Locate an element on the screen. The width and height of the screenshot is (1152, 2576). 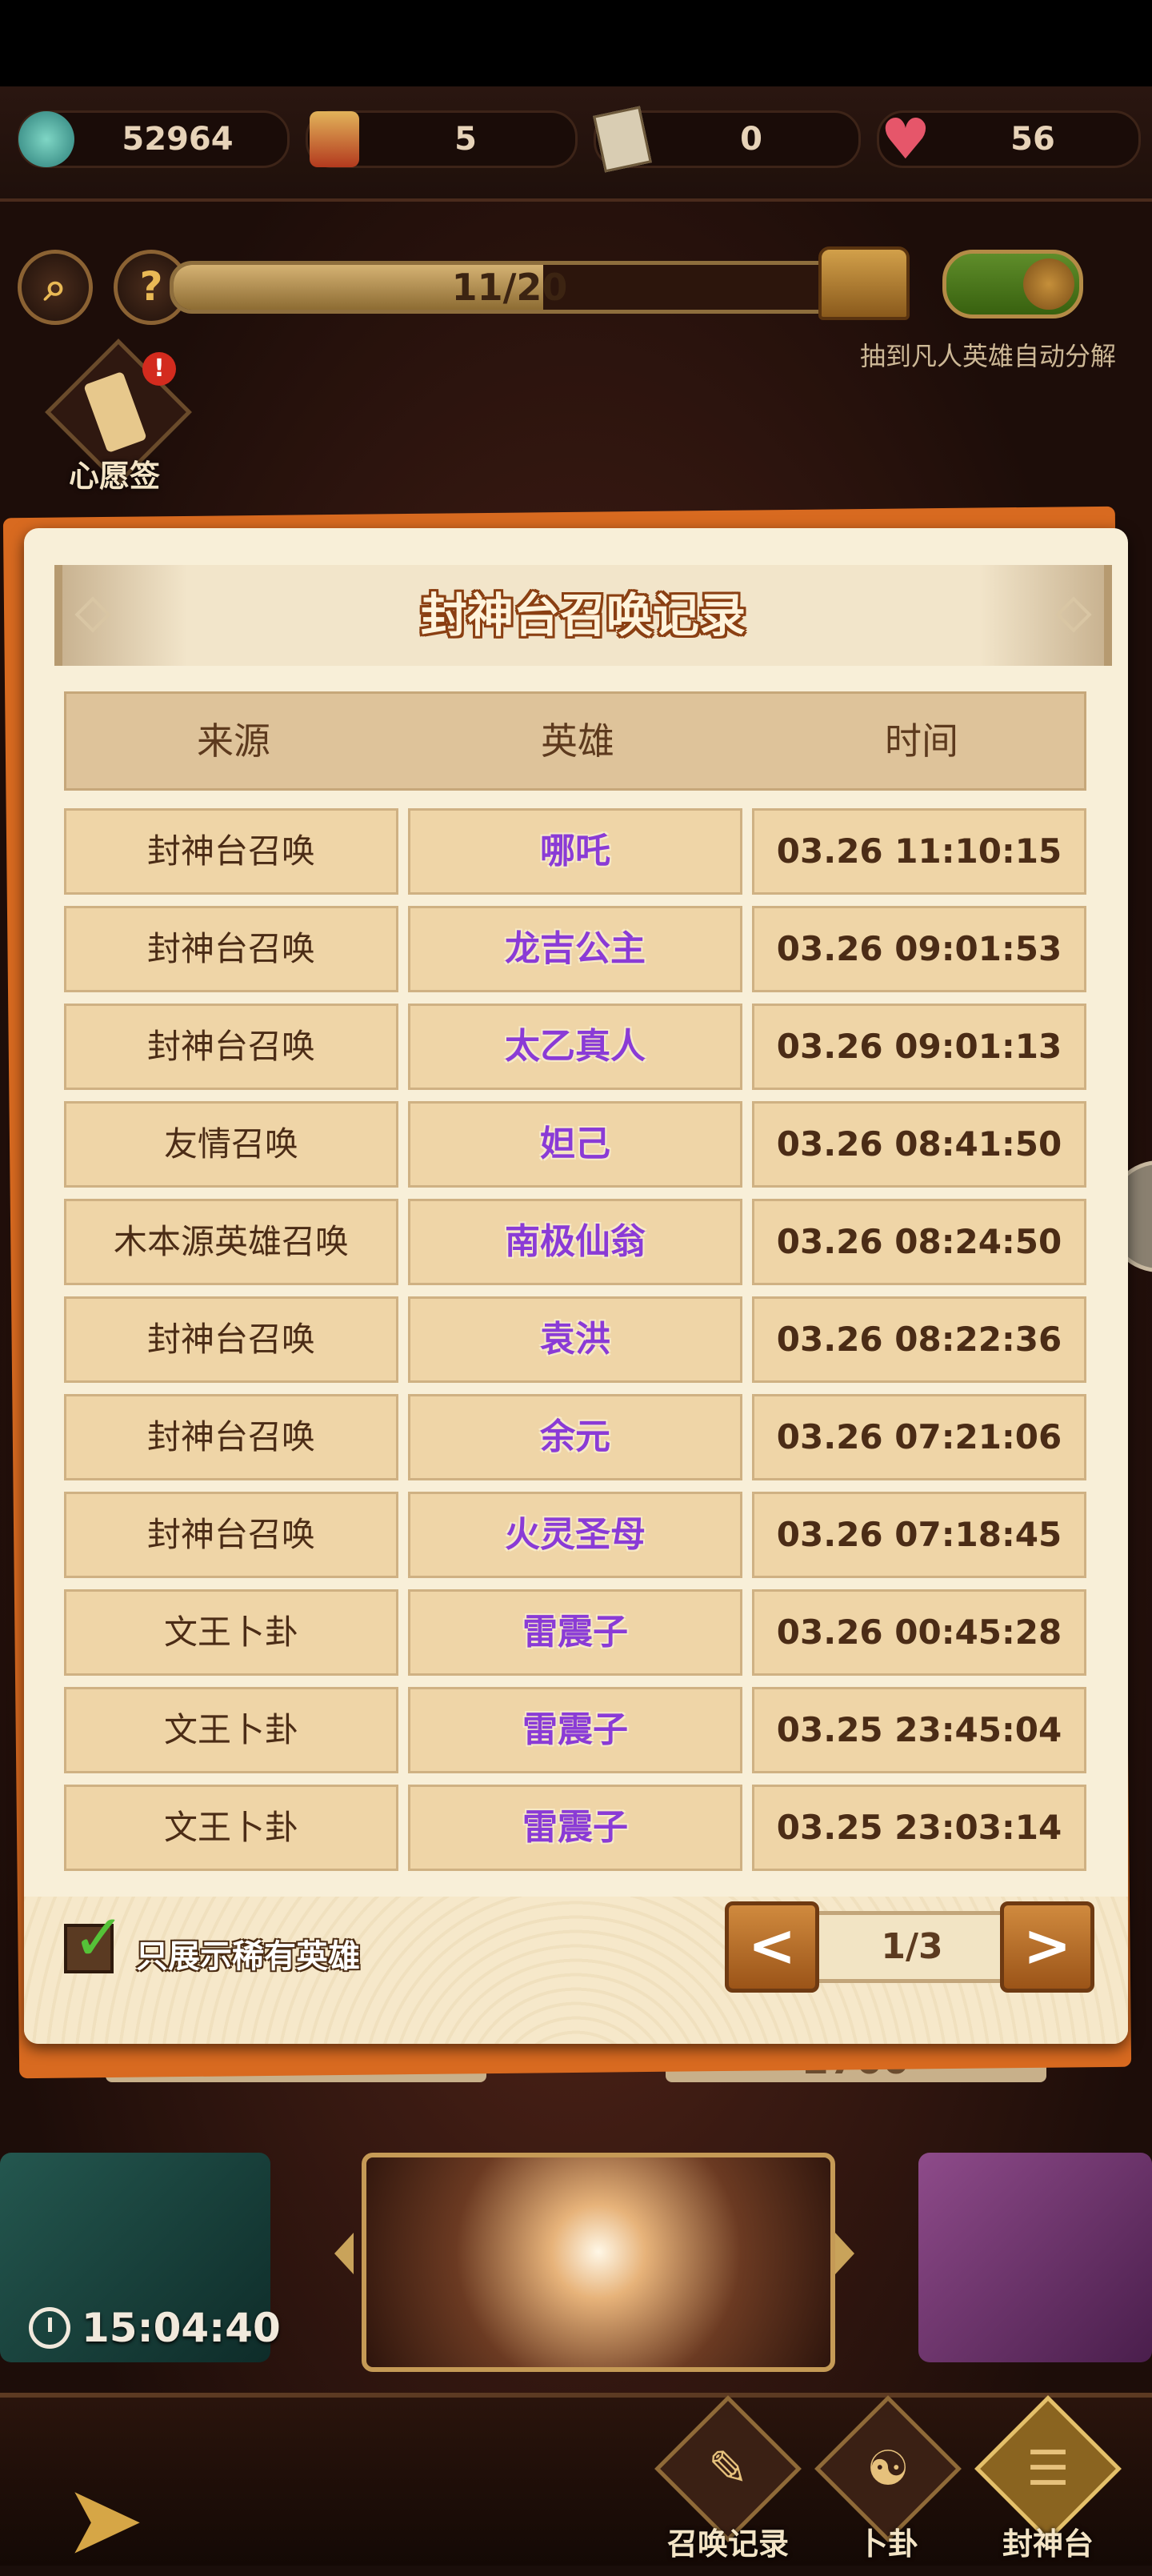
table-header: 来源 英雄 时间 is located at coordinates (575, 741).